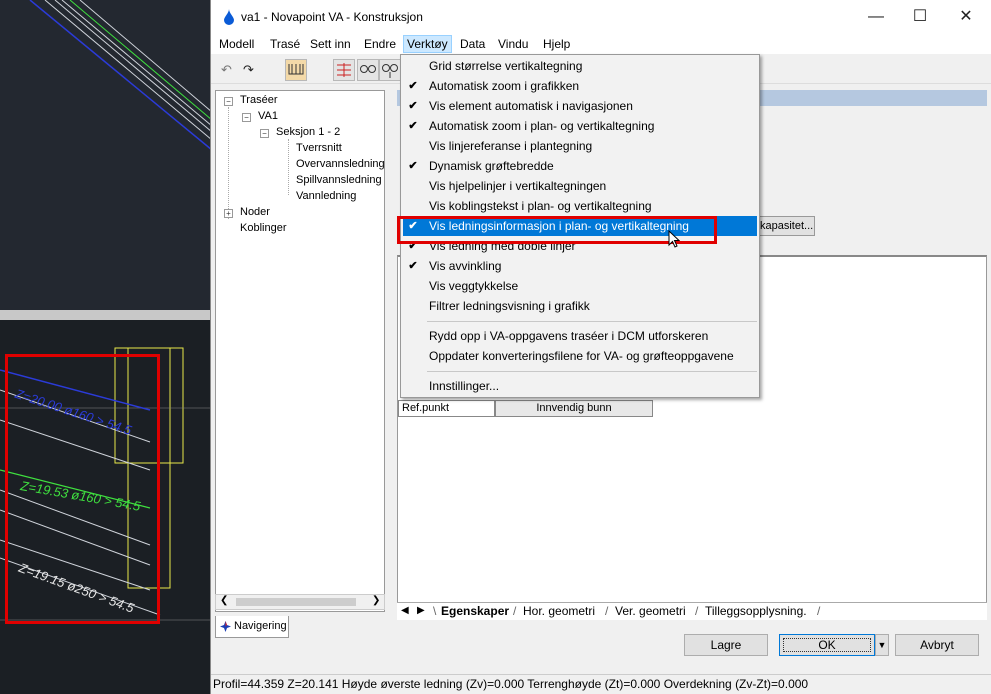  I want to click on tree-item-seksjon: Seksjon 1 - 2, so click(308, 132).